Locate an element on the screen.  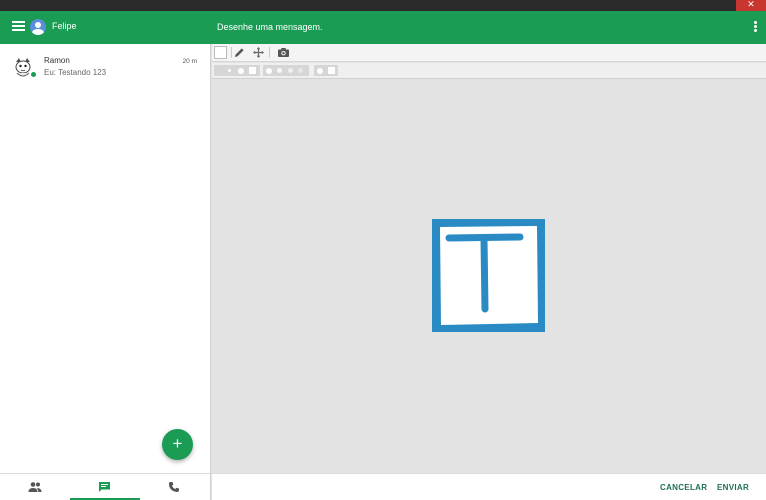
tab-chats is located at coordinates (105, 487).